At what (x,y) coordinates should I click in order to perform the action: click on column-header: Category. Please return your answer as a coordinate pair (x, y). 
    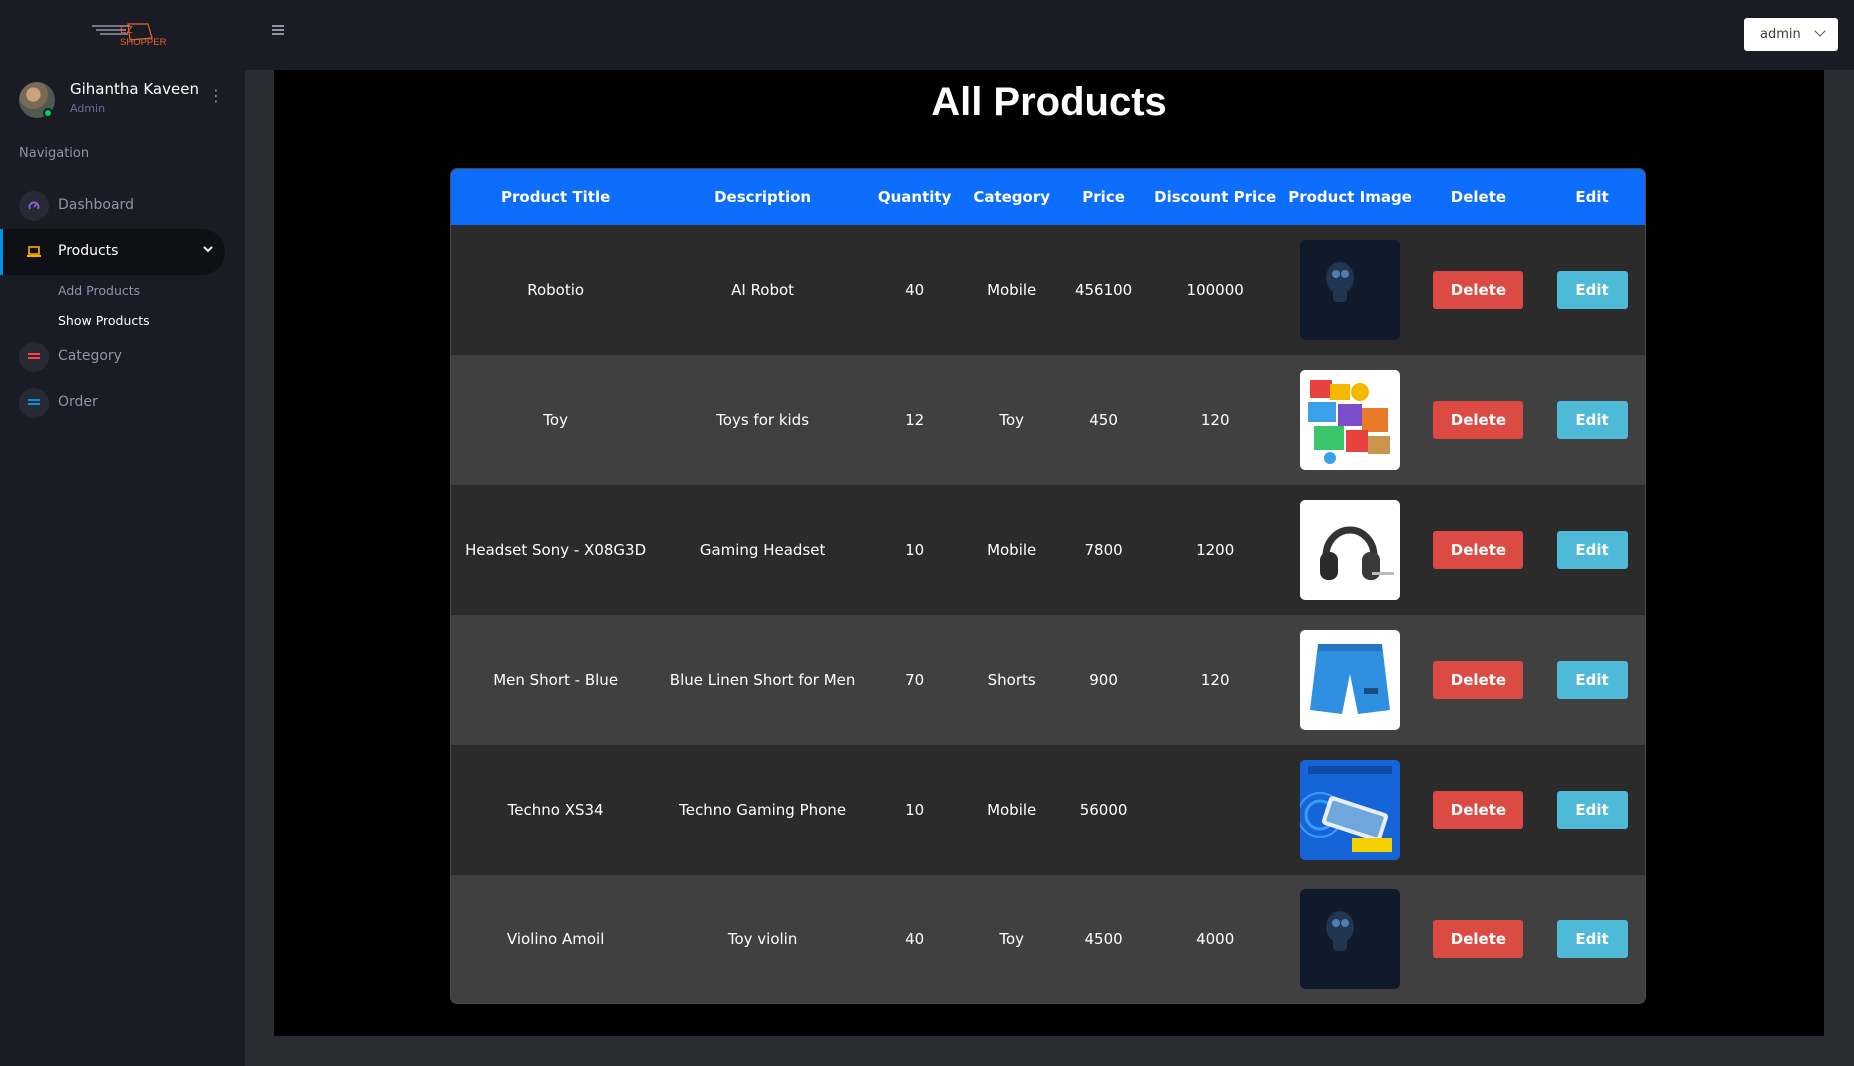
    Looking at the image, I should click on (1012, 197).